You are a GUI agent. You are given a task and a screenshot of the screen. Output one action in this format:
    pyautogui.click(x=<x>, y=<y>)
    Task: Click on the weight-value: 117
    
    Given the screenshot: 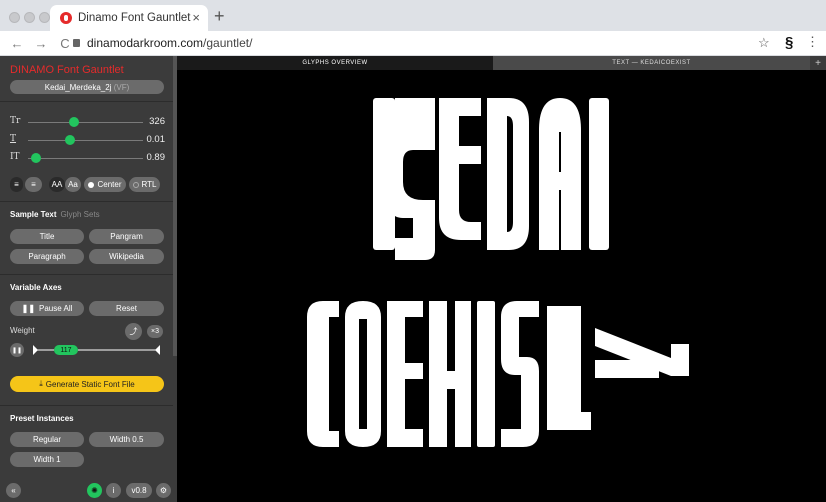 What is the action you would take?
    pyautogui.click(x=66, y=350)
    